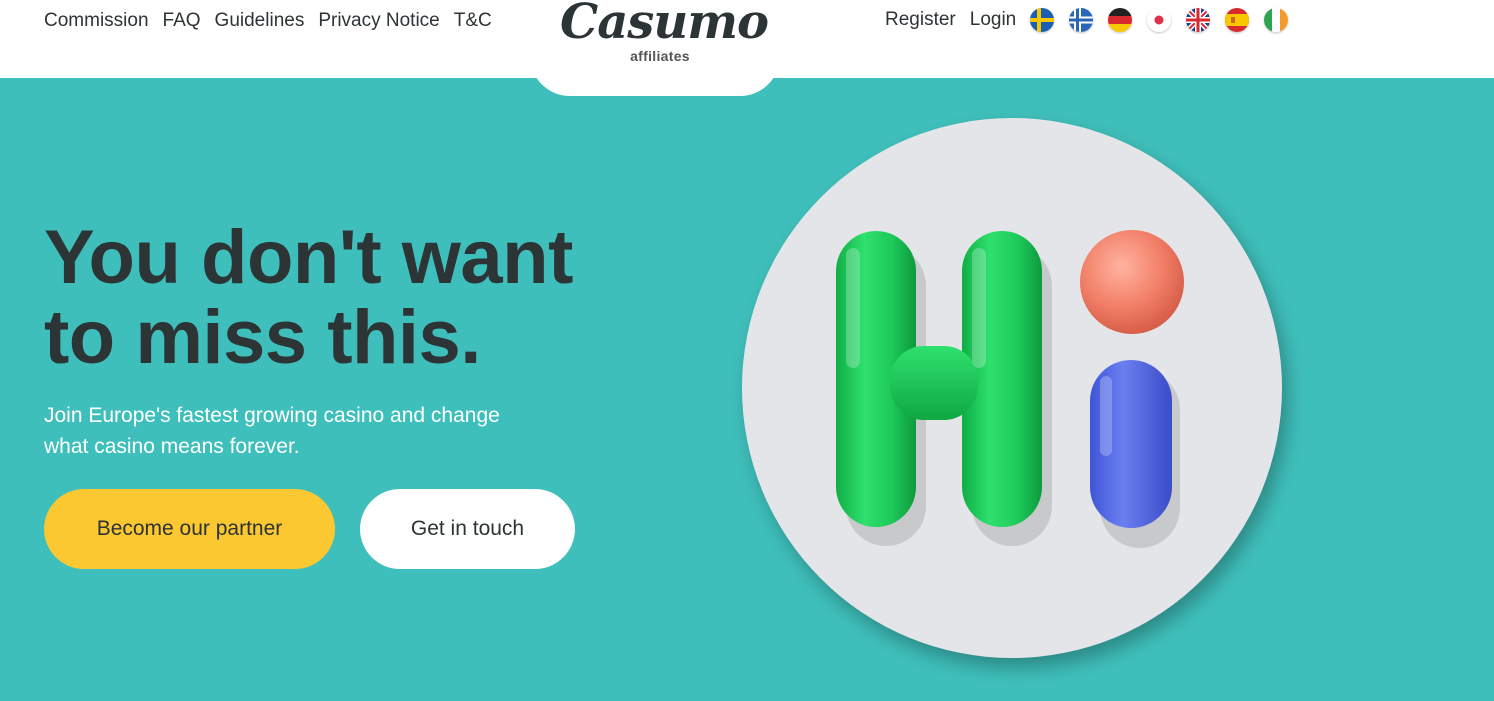  What do you see at coordinates (467, 529) in the screenshot?
I see `get-in-touch-button: Get in touch` at bounding box center [467, 529].